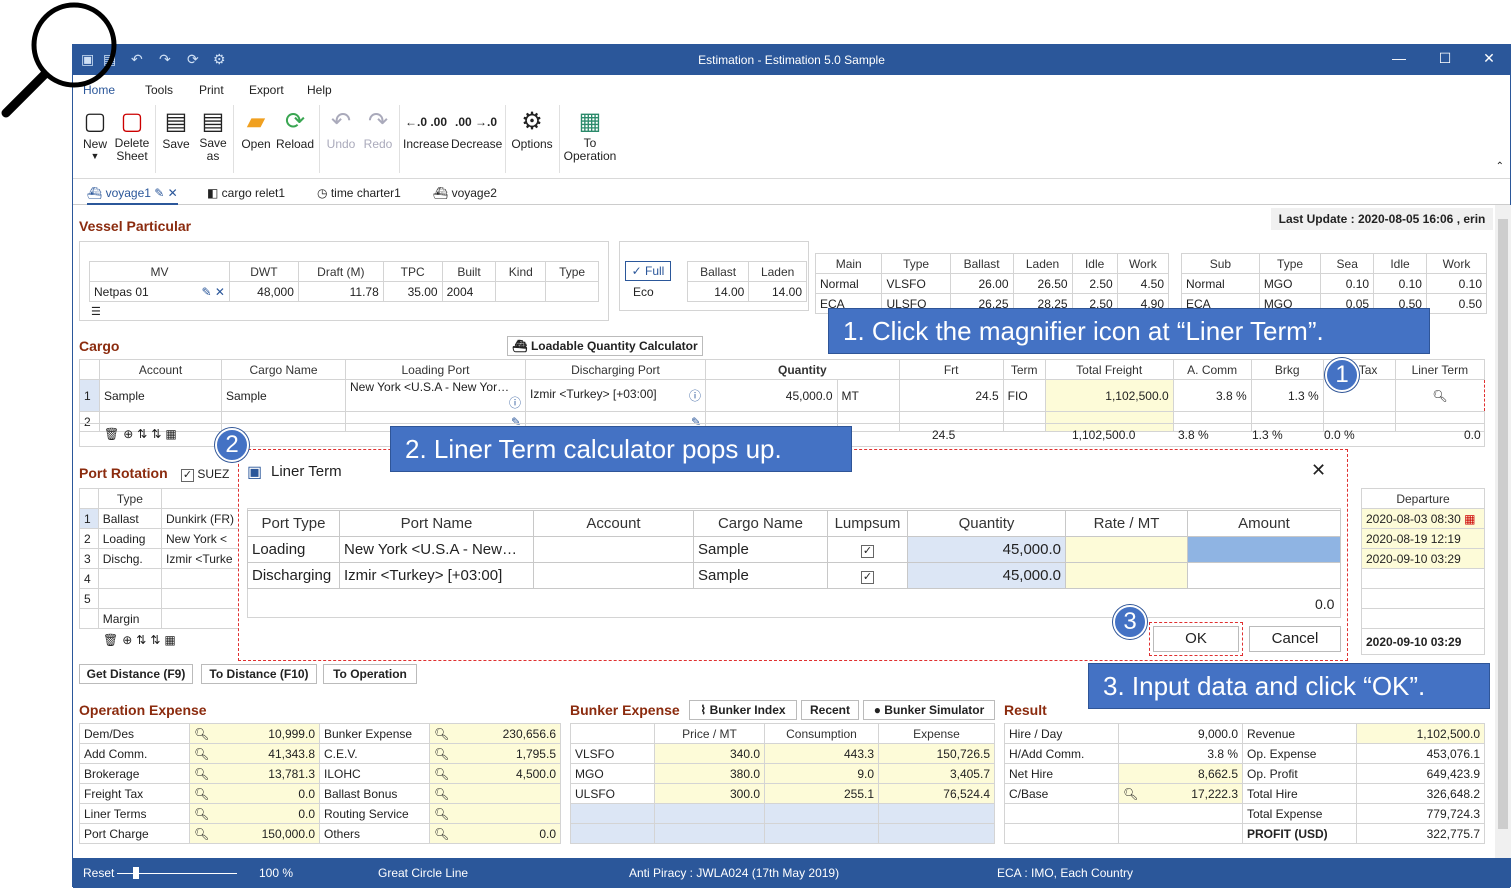 The image size is (1511, 888). I want to click on cancel-button: Cancel, so click(1295, 639).